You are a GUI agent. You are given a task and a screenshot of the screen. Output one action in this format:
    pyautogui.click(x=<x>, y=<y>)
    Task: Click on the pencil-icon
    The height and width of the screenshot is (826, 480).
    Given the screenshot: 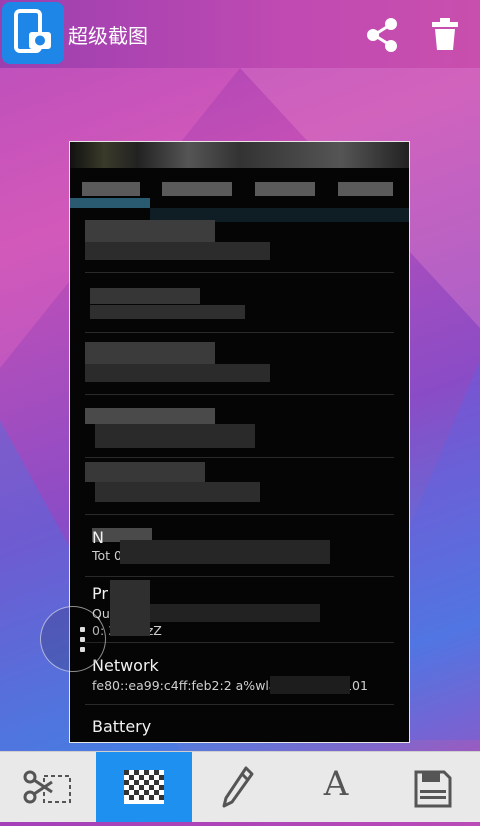 What is the action you would take?
    pyautogui.click(x=238, y=787)
    